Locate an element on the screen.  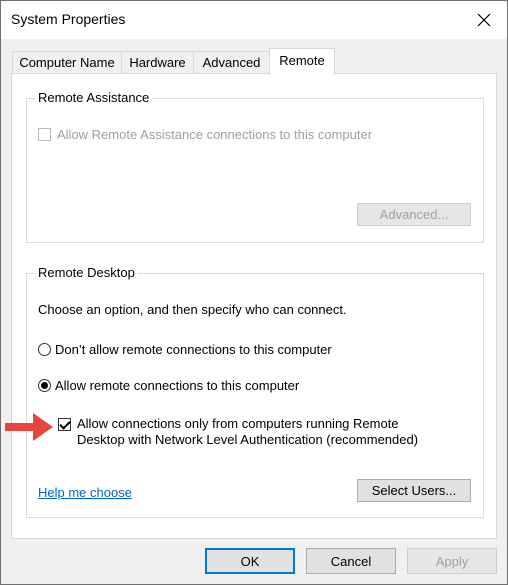
apply-button: Apply is located at coordinates (452, 561).